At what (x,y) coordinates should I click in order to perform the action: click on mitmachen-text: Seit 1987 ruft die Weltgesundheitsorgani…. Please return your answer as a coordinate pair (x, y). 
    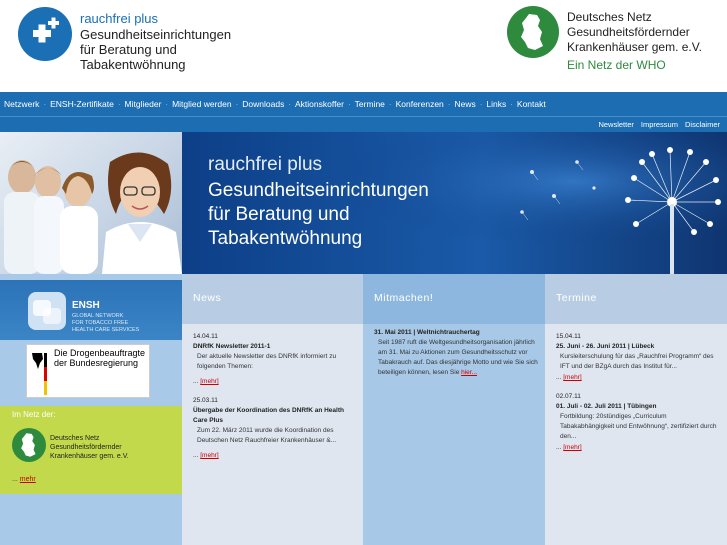
    Looking at the image, I should click on (456, 358).